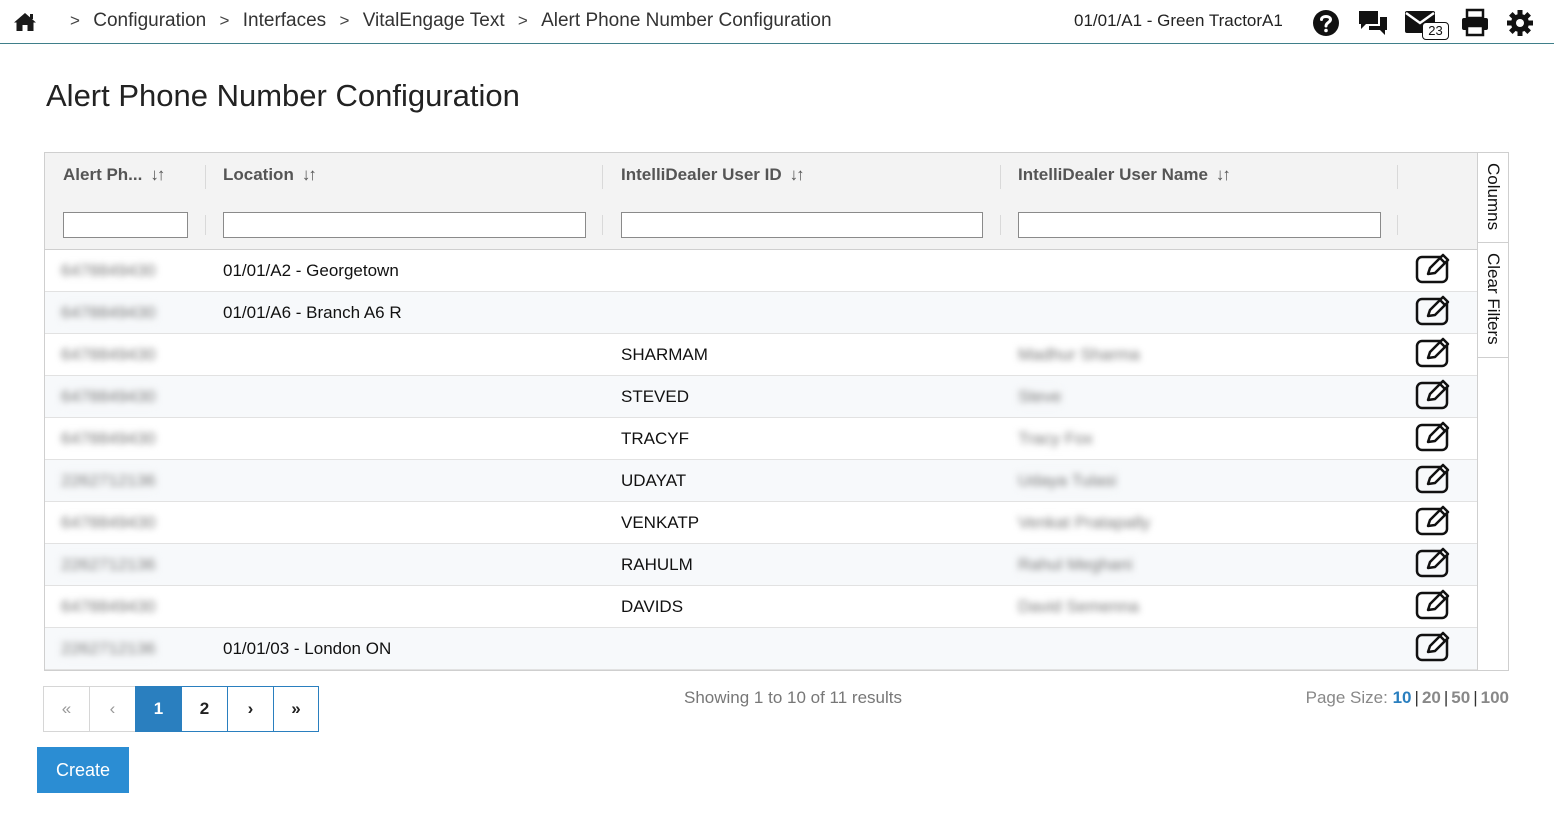 This screenshot has width=1554, height=840. I want to click on table-row: 6478849430 DAVIDS David Semenna, so click(762, 607).